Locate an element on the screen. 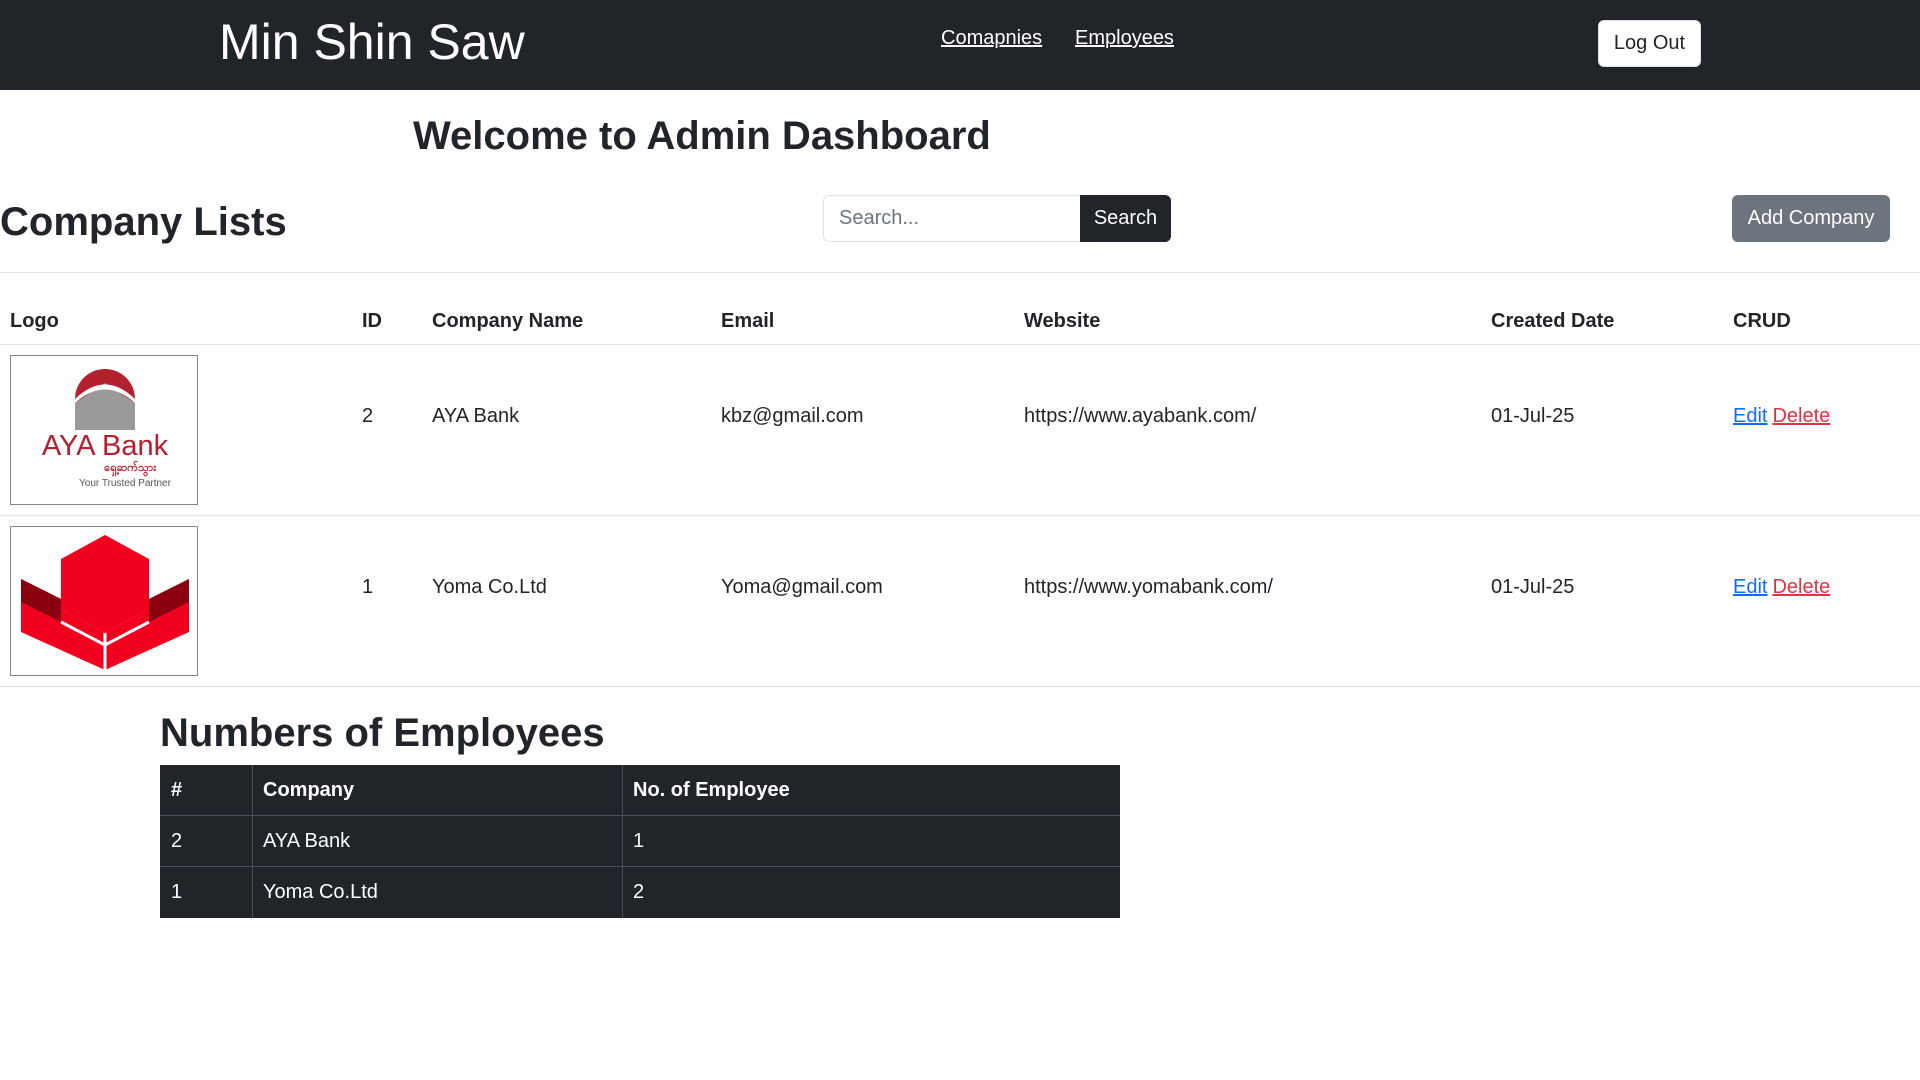 The image size is (1920, 1080). col-header-website: Website is located at coordinates (1062, 321).